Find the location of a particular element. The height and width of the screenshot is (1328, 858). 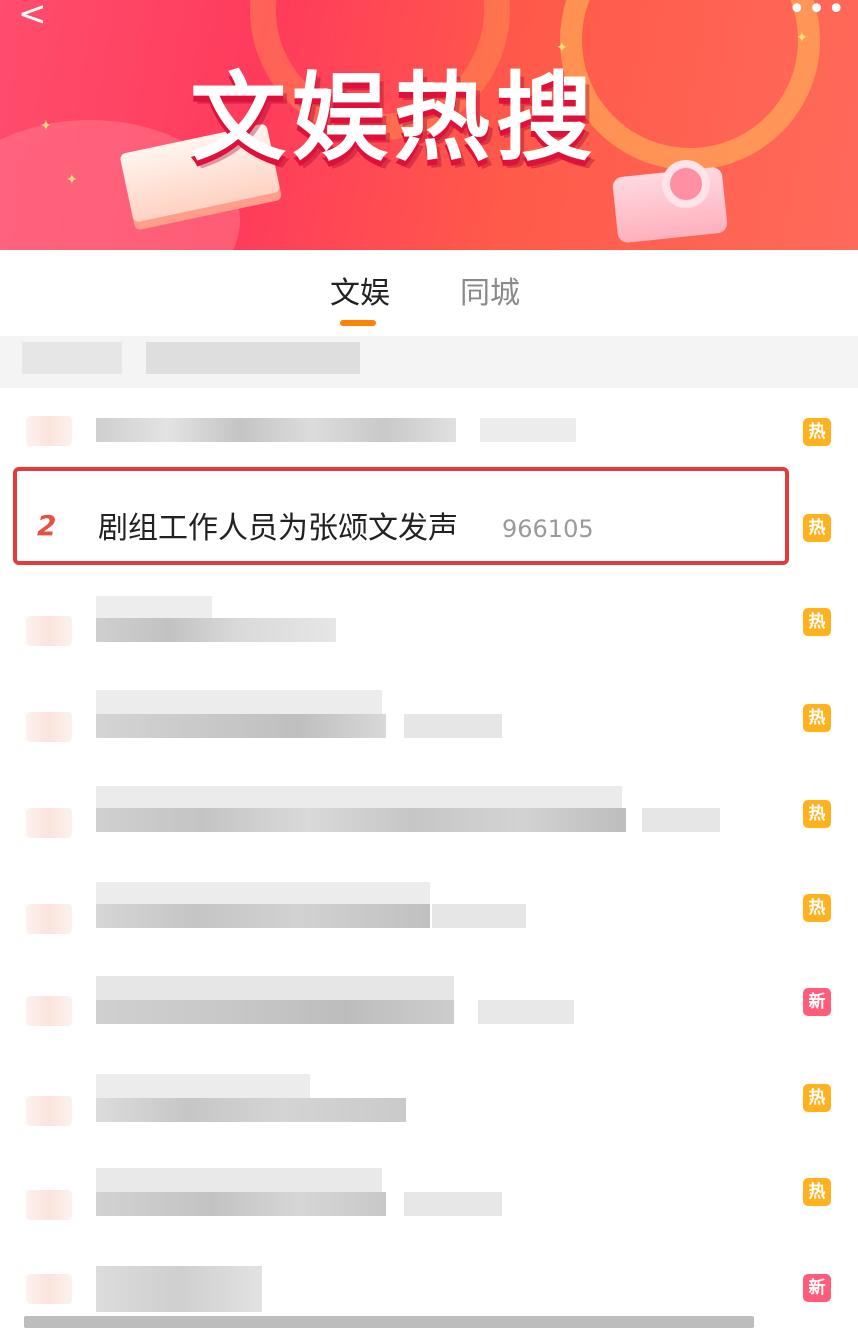

pinned-section-blurred is located at coordinates (429, 362).